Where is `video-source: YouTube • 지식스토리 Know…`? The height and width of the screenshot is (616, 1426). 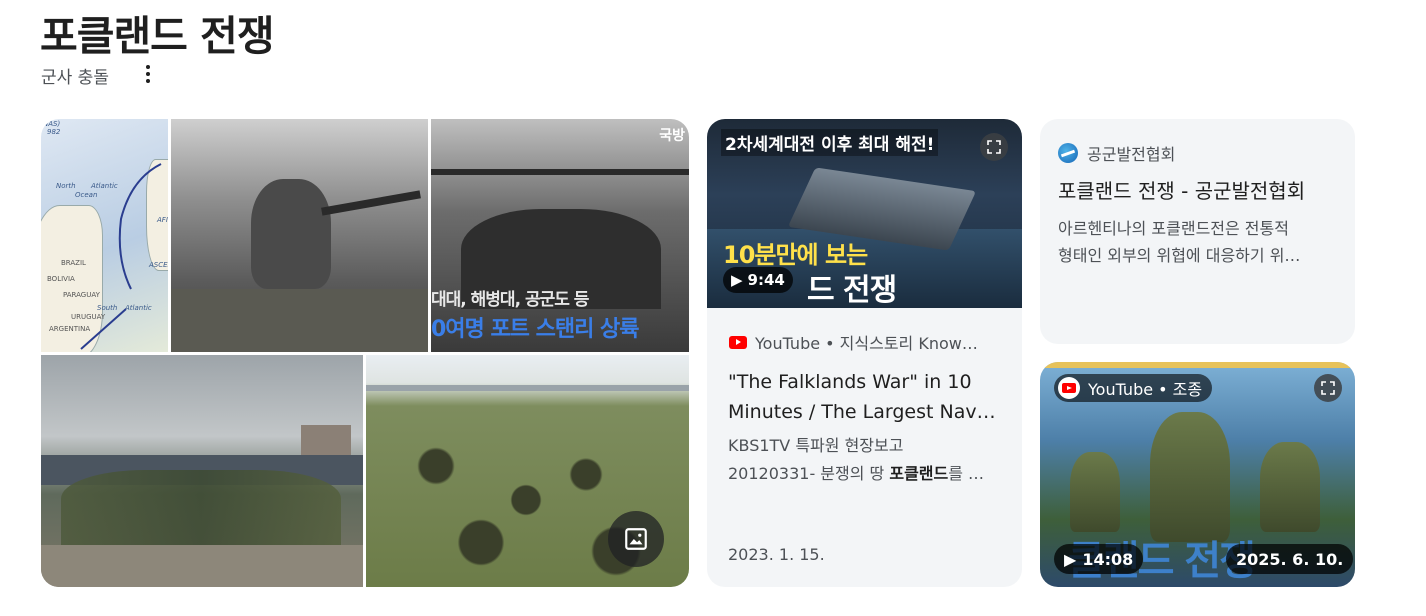
video-source: YouTube • 지식스토리 Know… is located at coordinates (869, 342).